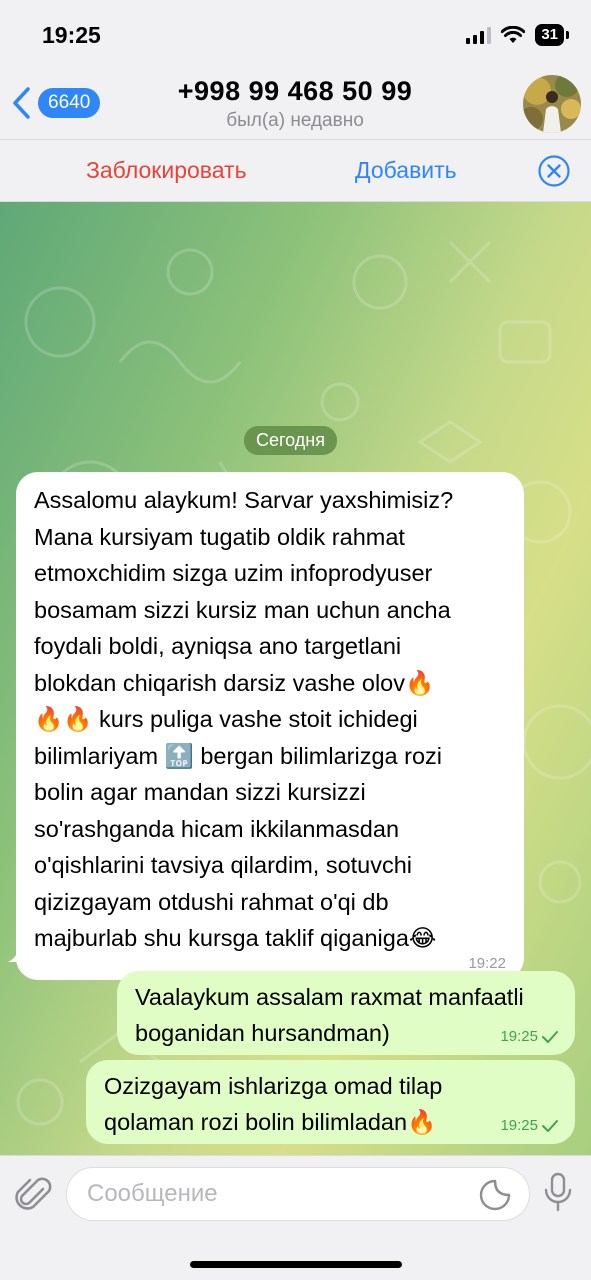 This screenshot has width=591, height=1280. I want to click on block-button: Заблокировать, so click(166, 170).